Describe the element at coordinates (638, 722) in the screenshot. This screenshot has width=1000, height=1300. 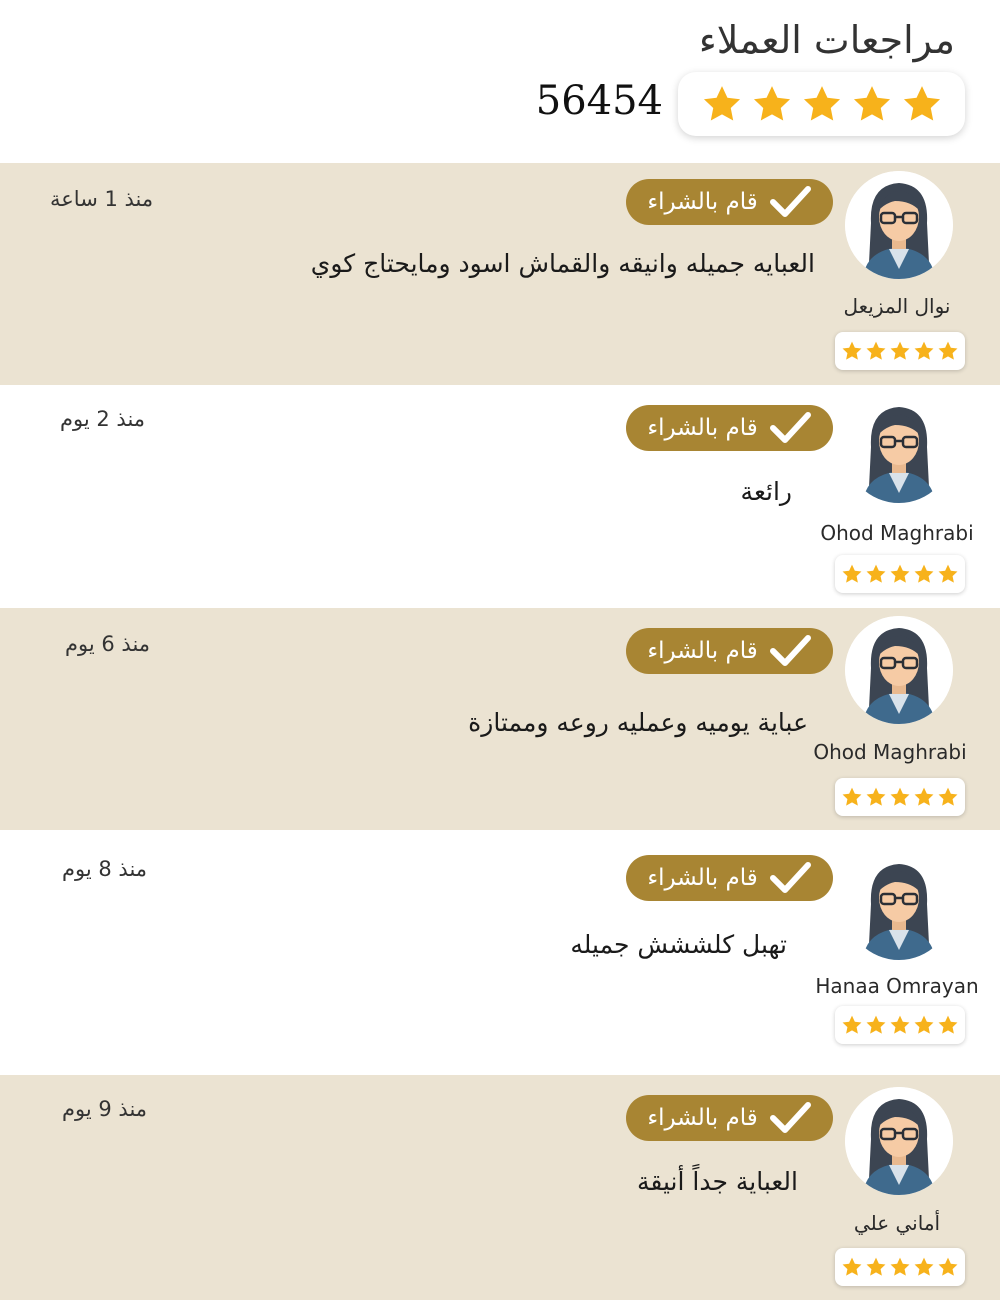
I see `review-comment: عباية يوميه وعمليه روعه وممتازة` at that location.